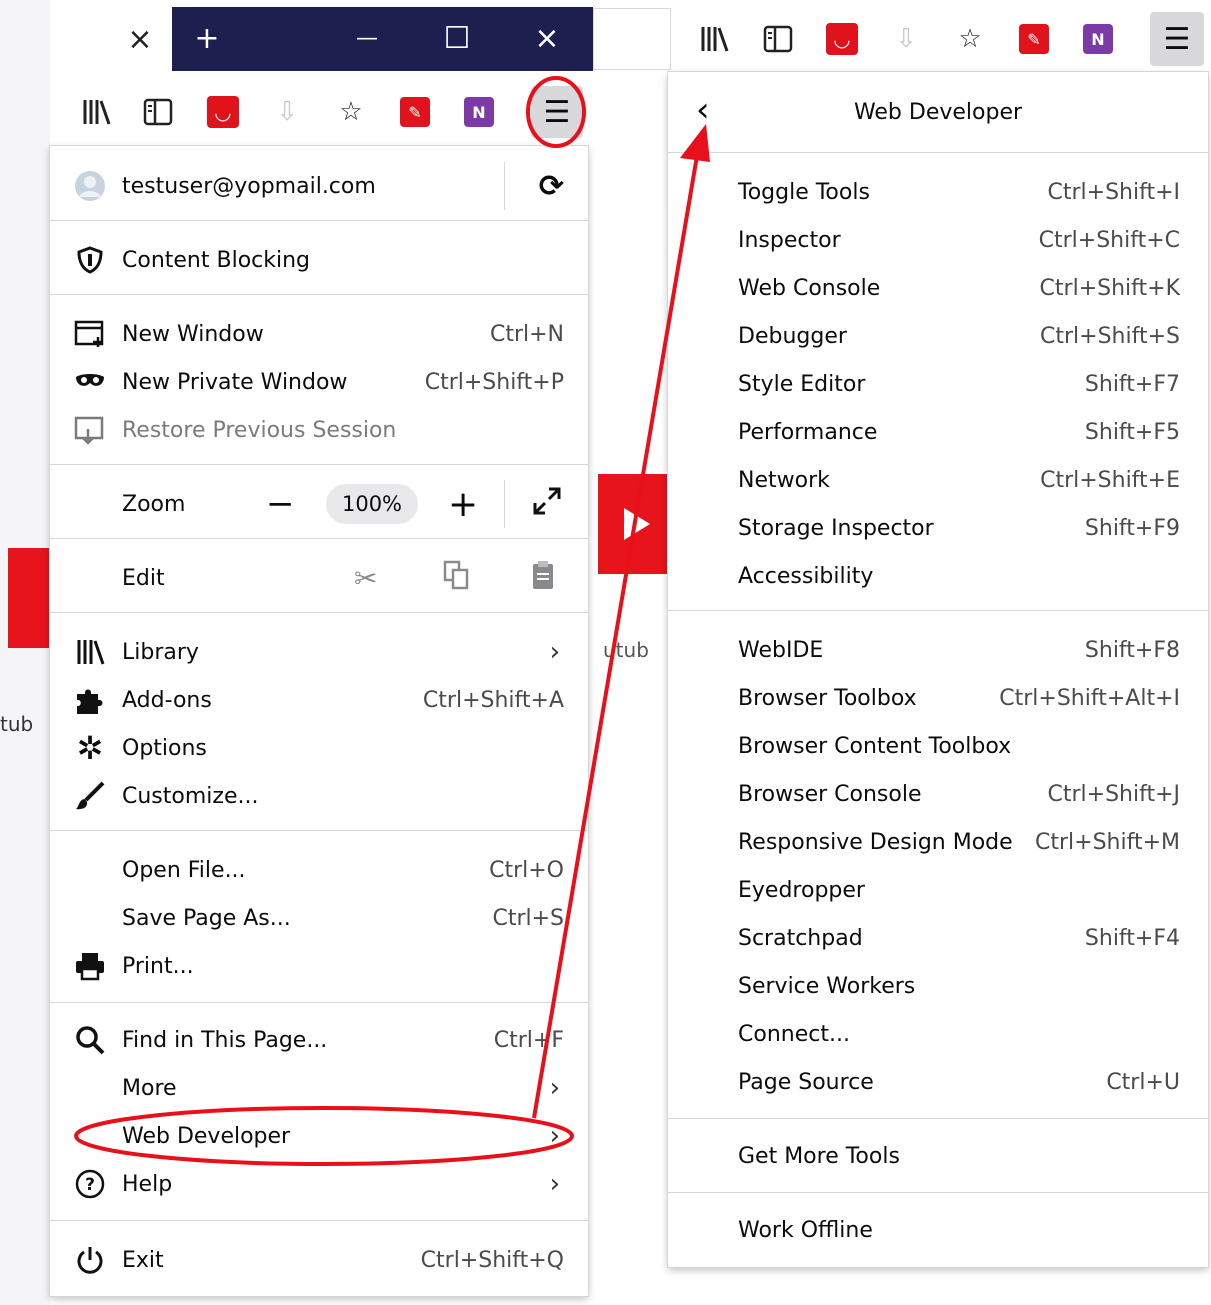 The image size is (1211, 1305). I want to click on dev-item-page-source: Page Source Ctrl+U, so click(959, 1082).